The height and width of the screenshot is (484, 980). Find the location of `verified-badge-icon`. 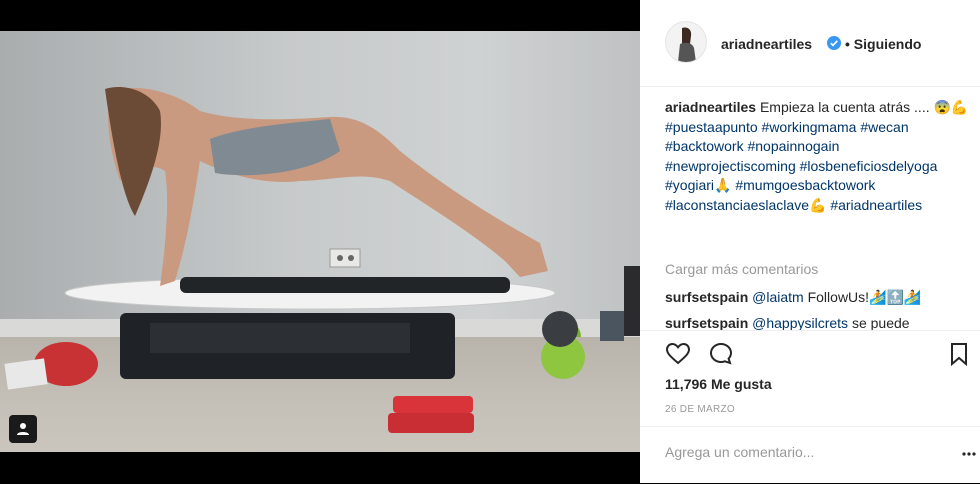

verified-badge-icon is located at coordinates (834, 43).